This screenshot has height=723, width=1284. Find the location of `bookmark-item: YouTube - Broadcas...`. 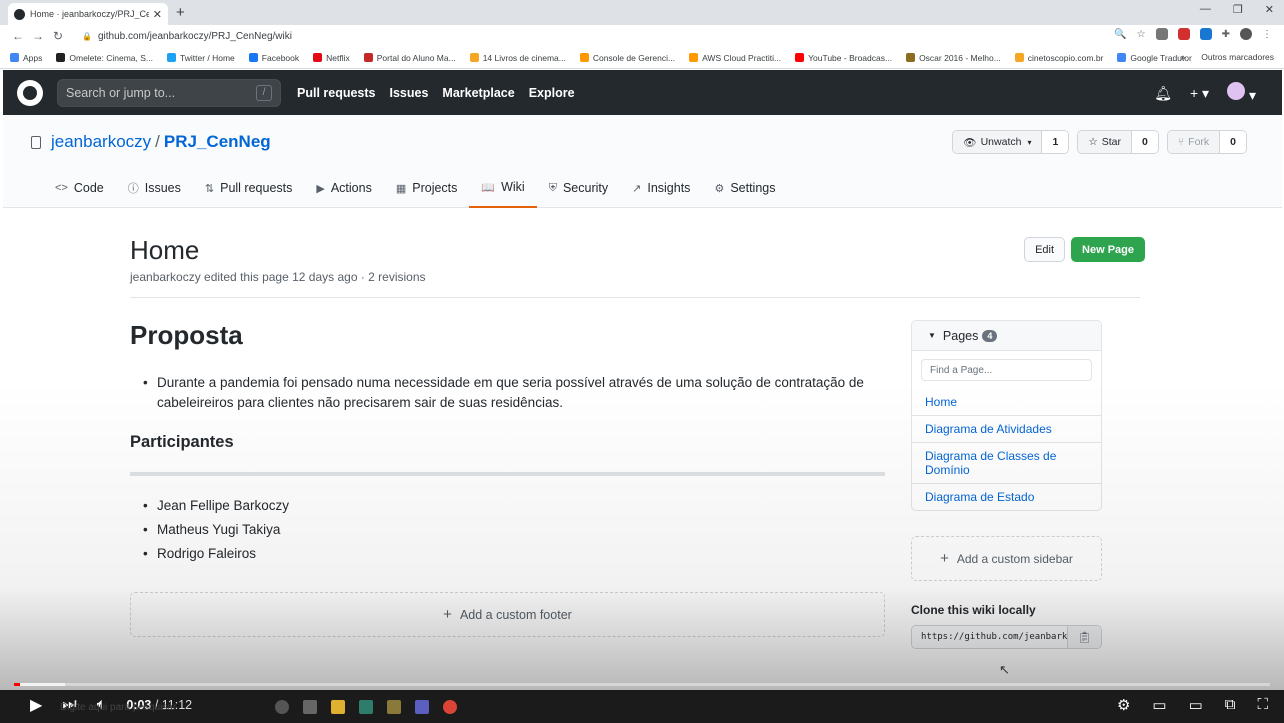

bookmark-item: YouTube - Broadcas... is located at coordinates (843, 58).